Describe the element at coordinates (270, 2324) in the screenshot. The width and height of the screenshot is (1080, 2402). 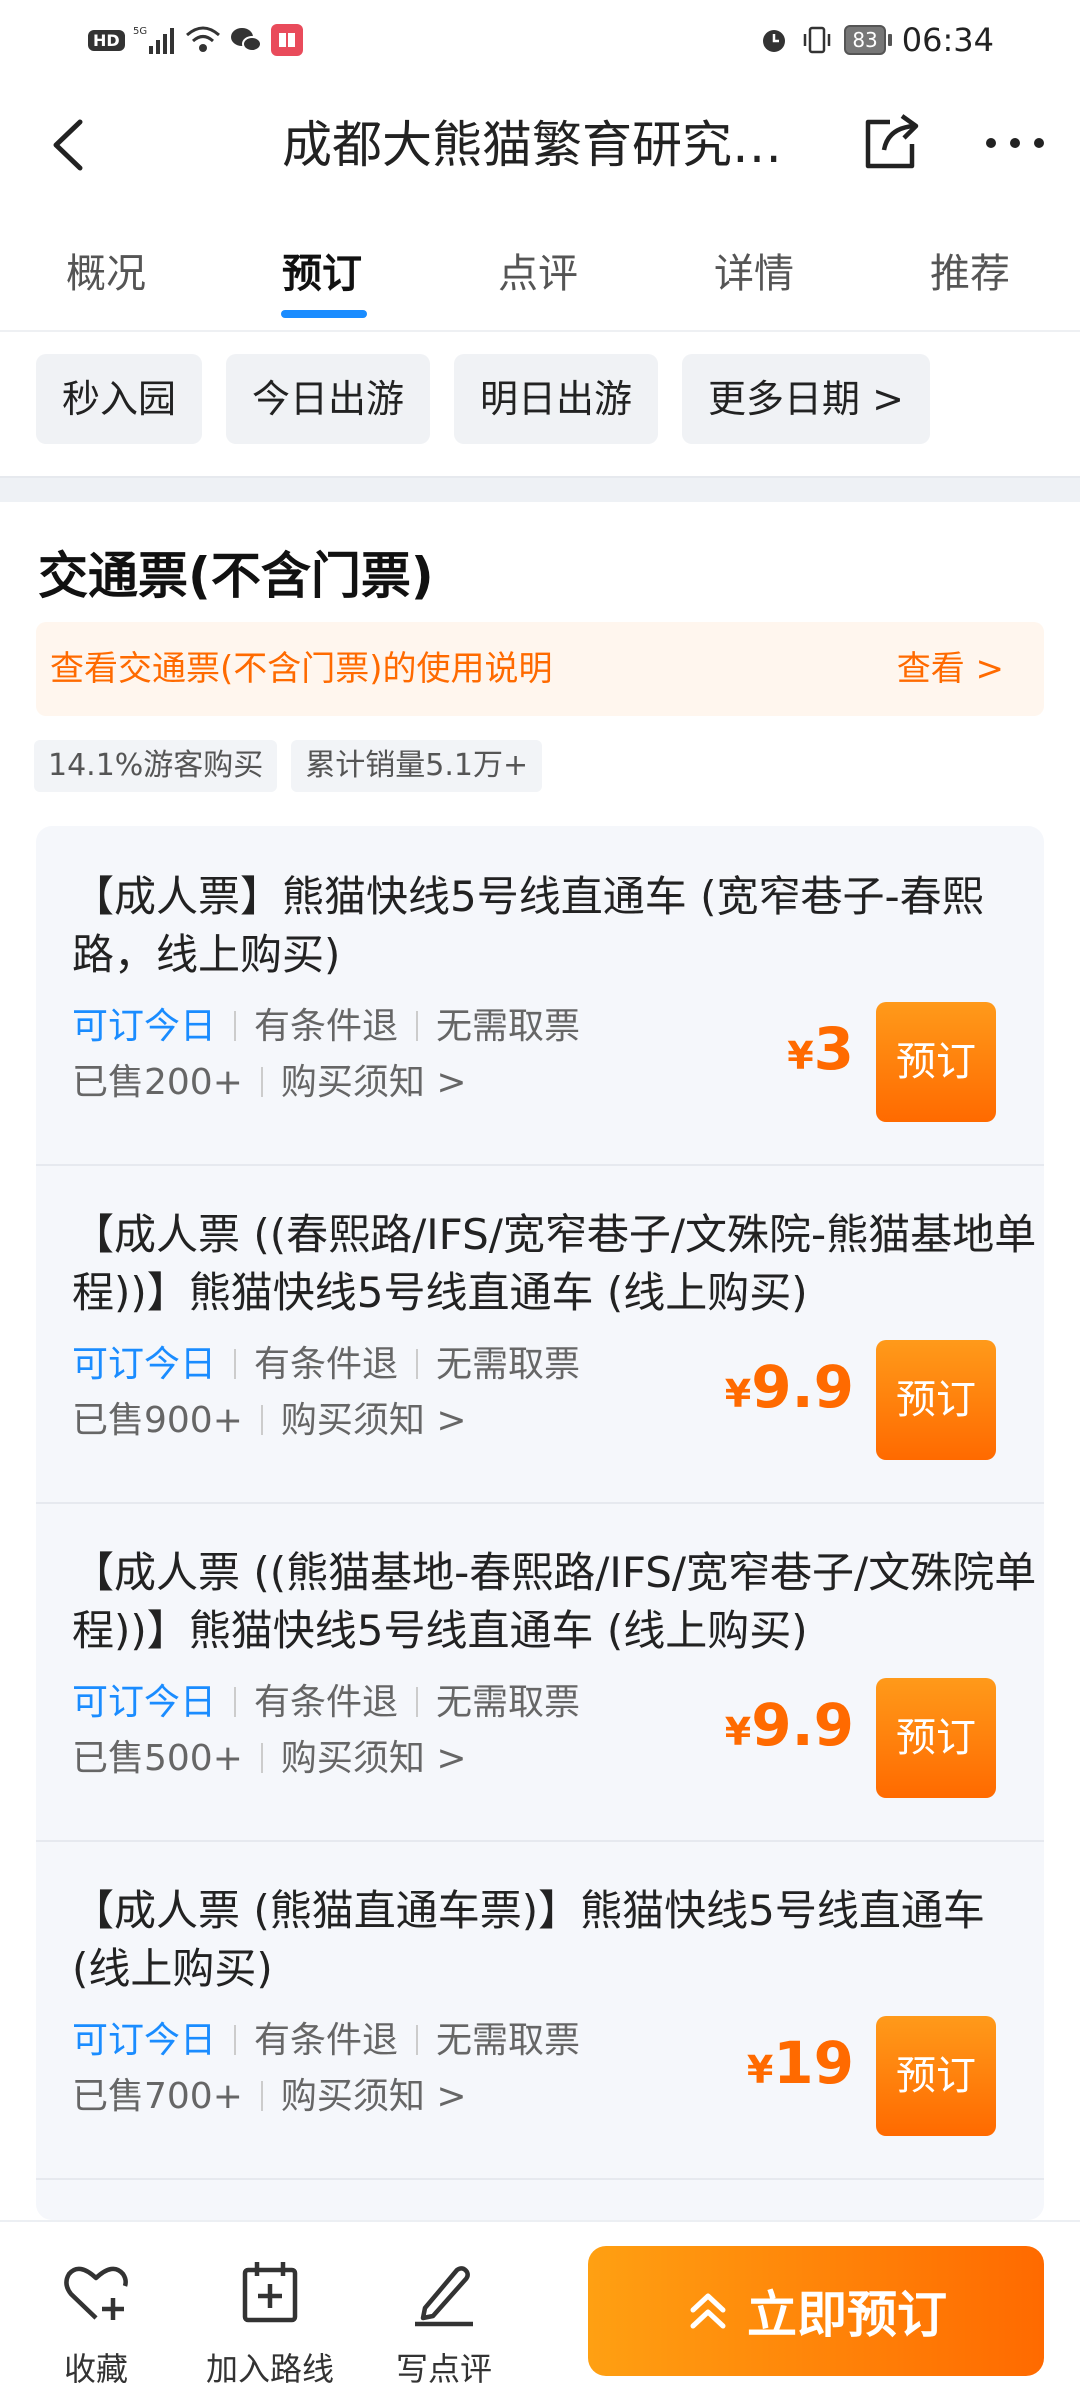
I see `add-route-button: 加入路线` at that location.